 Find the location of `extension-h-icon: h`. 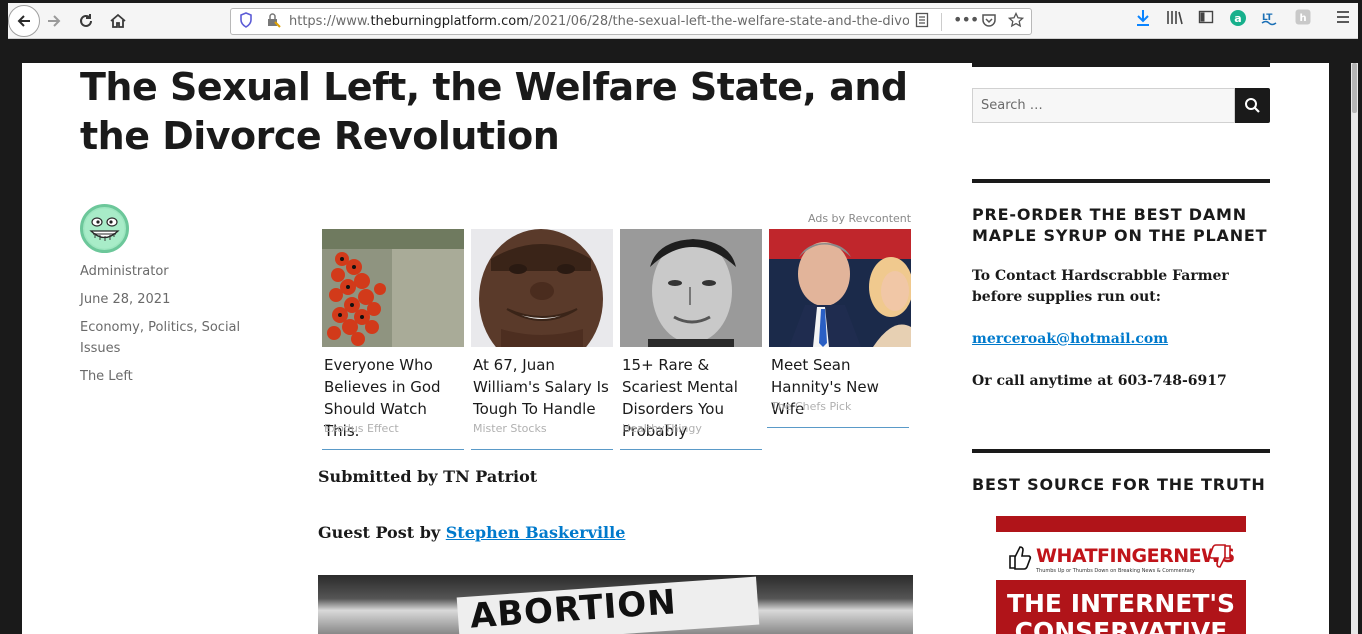

extension-h-icon: h is located at coordinates (1303, 19).